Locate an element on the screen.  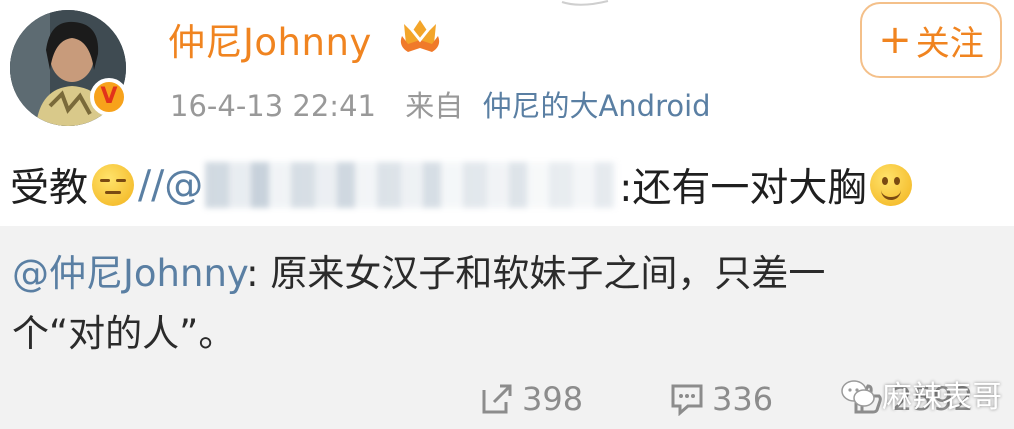
watermark: 麻辣表哥 is located at coordinates (921, 394).